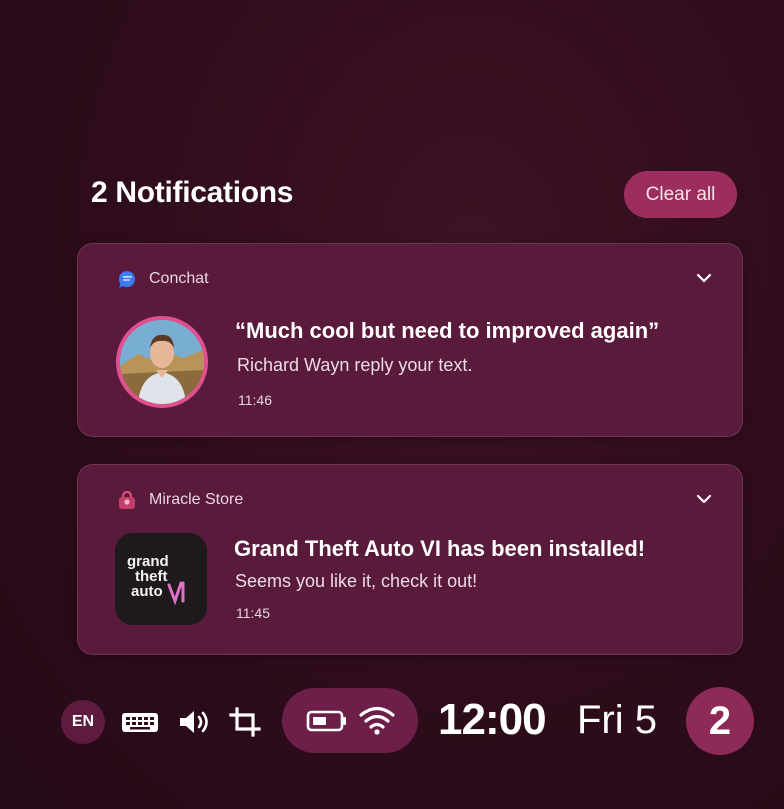 This screenshot has width=784, height=809. I want to click on keyboard-icon, so click(140, 722).